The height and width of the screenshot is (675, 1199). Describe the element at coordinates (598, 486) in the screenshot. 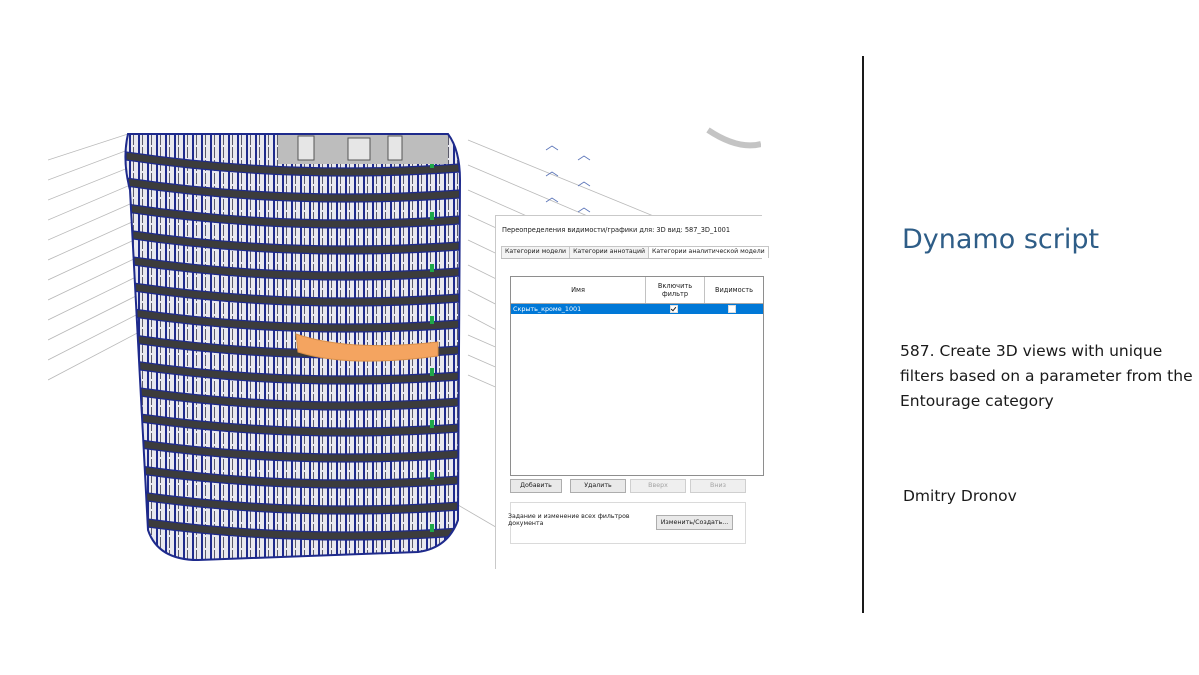

I see `delete-button: Удалить` at that location.